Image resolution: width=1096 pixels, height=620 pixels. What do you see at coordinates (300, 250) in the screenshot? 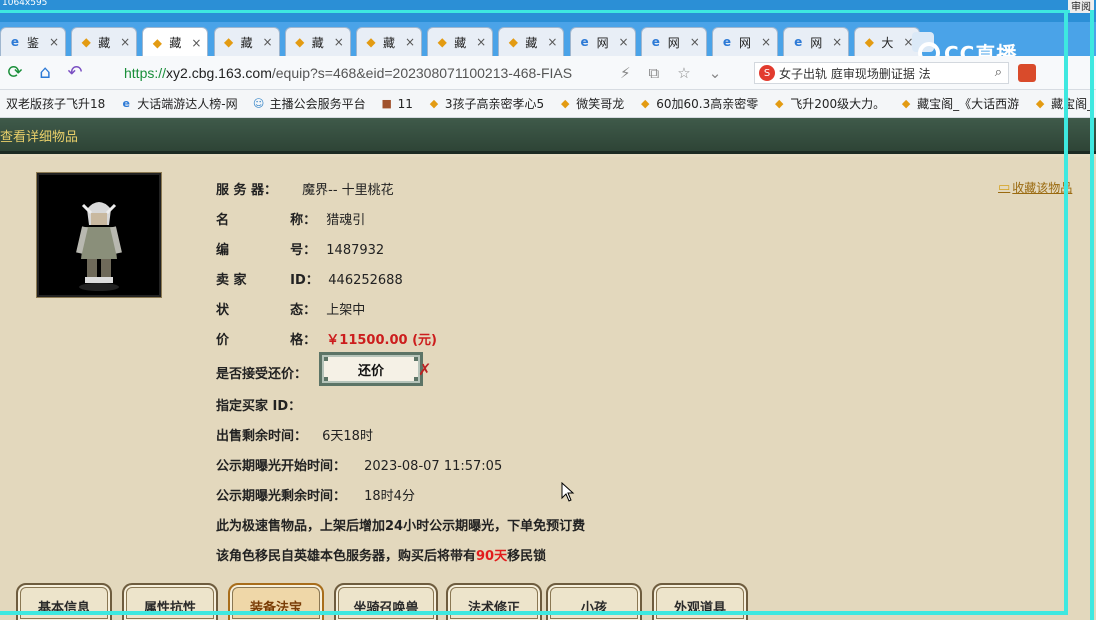
I see `id-row: 编 号： 1487932` at bounding box center [300, 250].